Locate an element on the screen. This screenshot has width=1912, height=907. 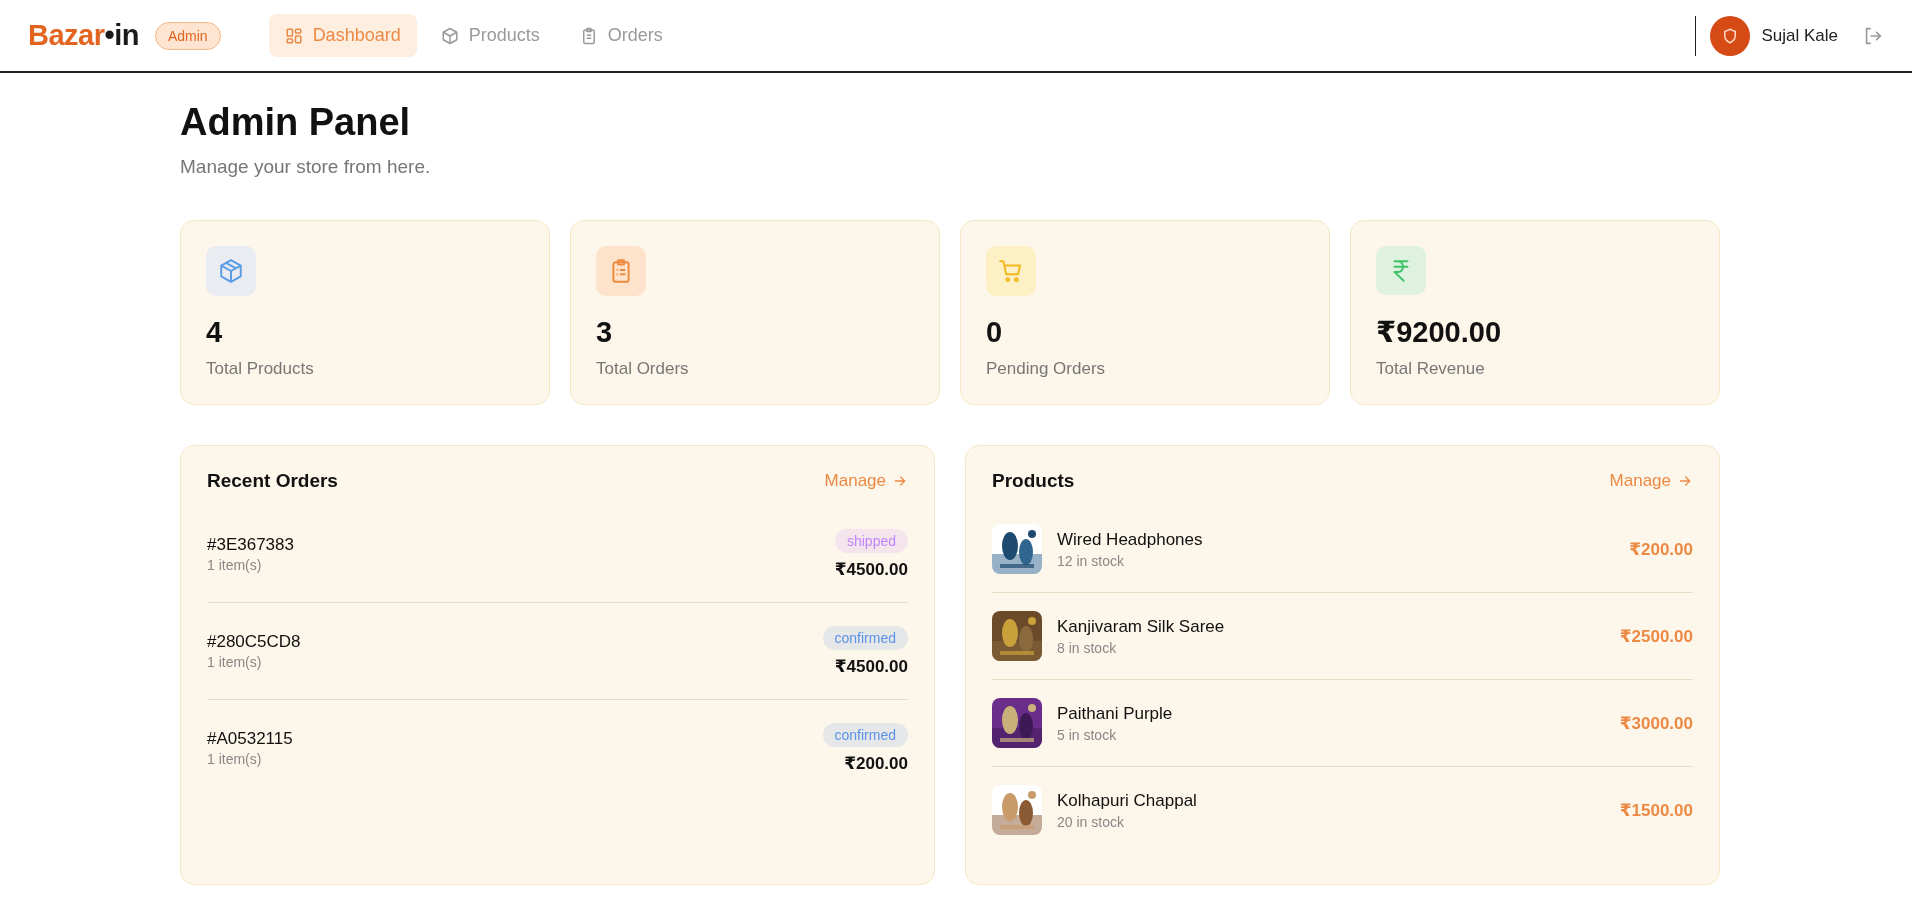
order-id: #280C5CD8 is located at coordinates (254, 642).